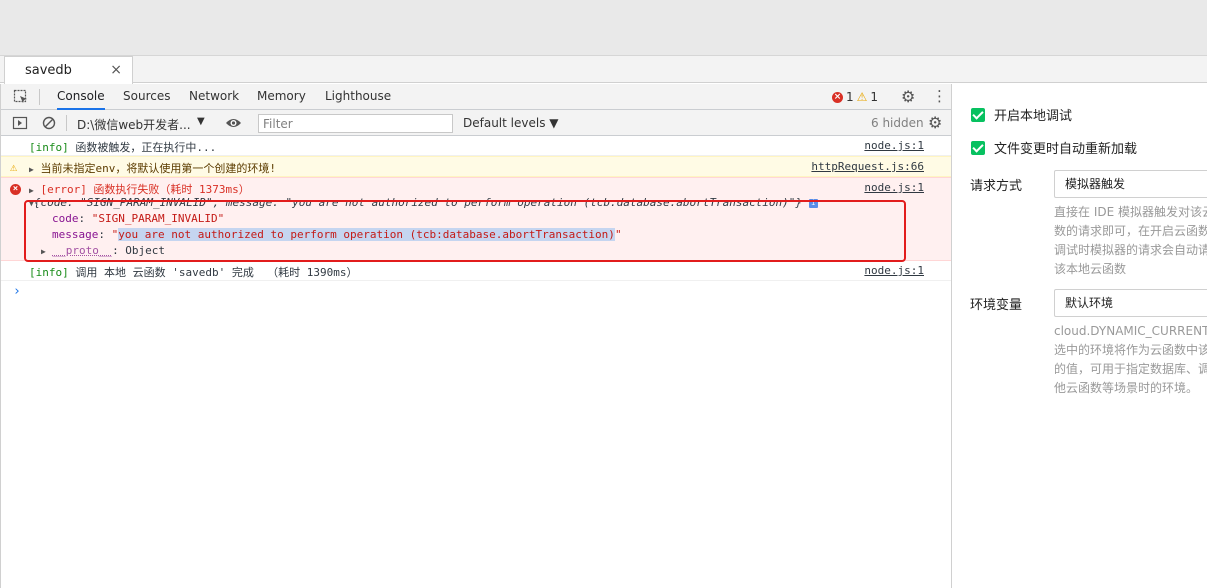 The height and width of the screenshot is (588, 1207). Describe the element at coordinates (146, 97) in the screenshot. I see `tab-sources: Sources` at that location.